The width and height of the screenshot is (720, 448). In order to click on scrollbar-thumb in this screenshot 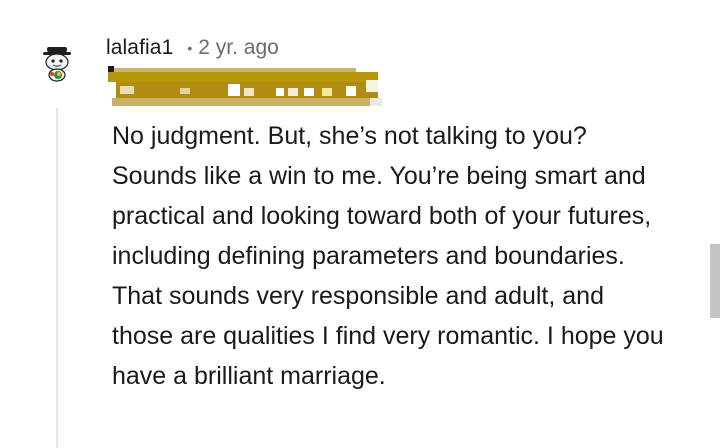, I will do `click(715, 281)`.